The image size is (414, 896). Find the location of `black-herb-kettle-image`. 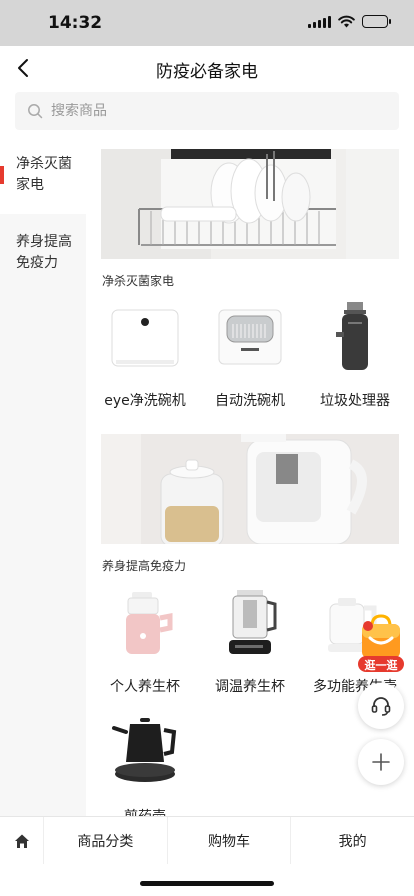

black-herb-kettle-image is located at coordinates (144, 750).